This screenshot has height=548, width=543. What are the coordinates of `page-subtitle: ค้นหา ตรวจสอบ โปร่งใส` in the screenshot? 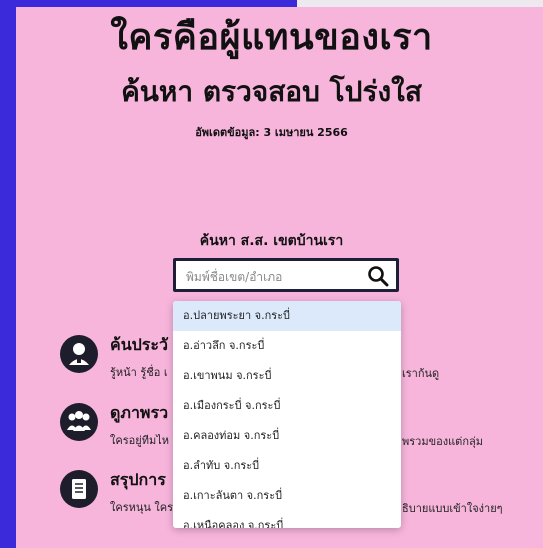 It's located at (271, 91).